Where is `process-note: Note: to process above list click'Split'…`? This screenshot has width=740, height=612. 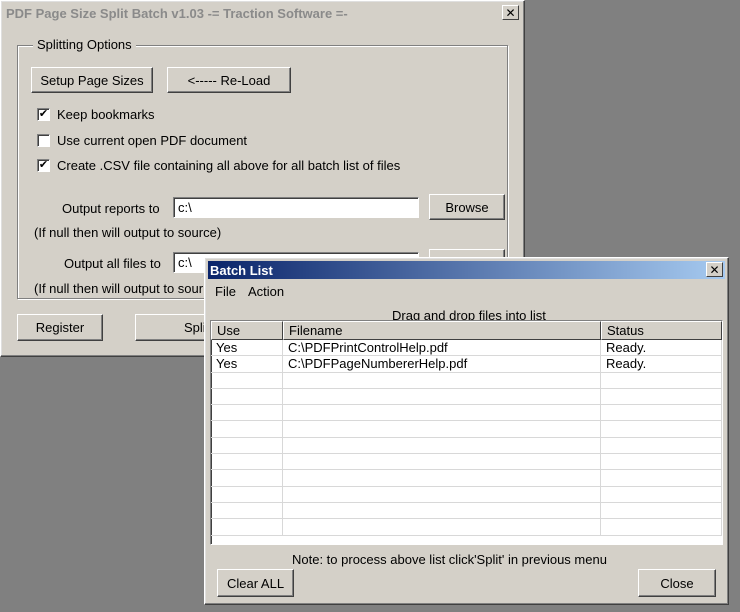 process-note: Note: to process above list click'Split'… is located at coordinates (449, 559).